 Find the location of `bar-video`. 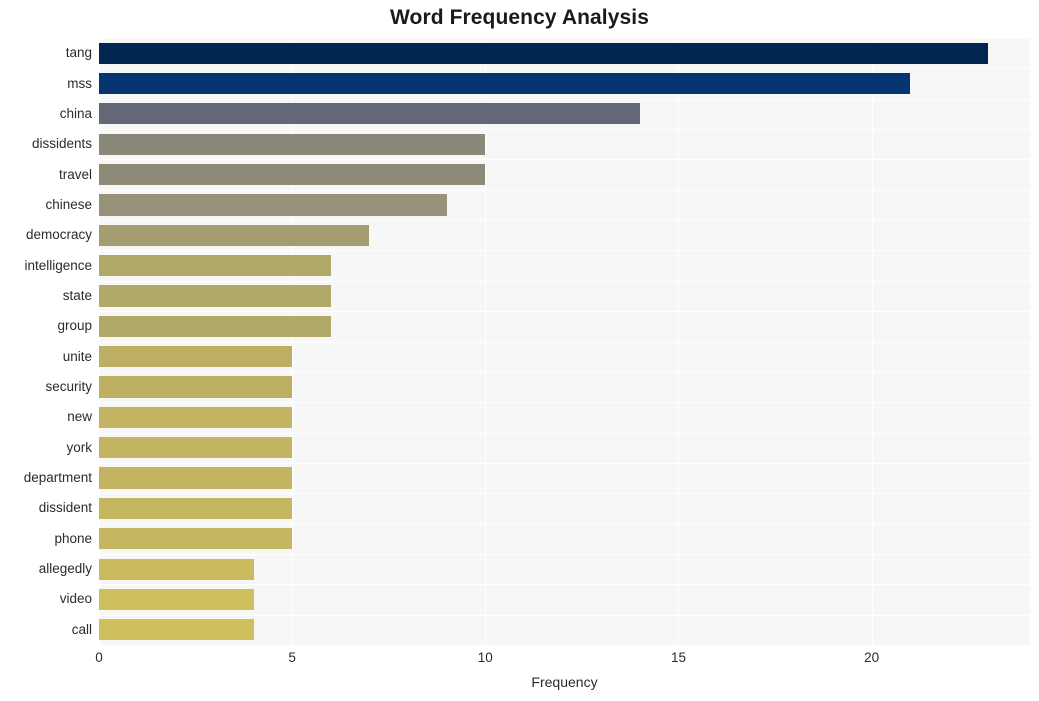

bar-video is located at coordinates (176, 599).